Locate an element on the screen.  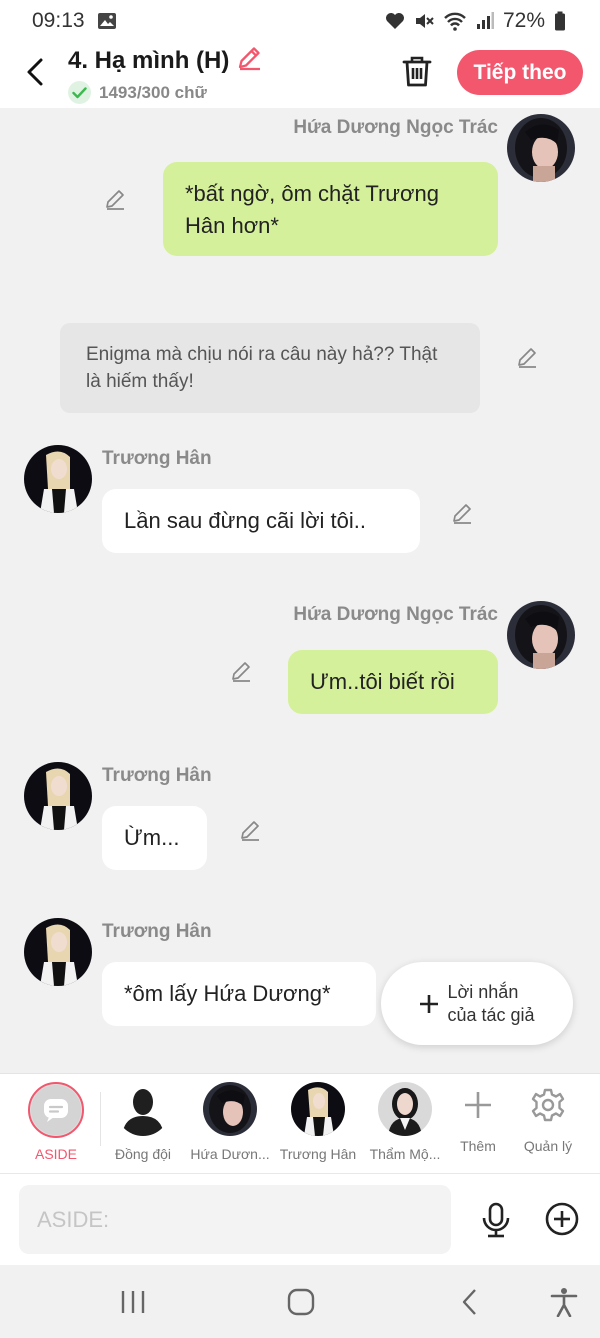
title-block: 4. Hạ mình (H) 1493/300 chữ is located at coordinates (165, 74).